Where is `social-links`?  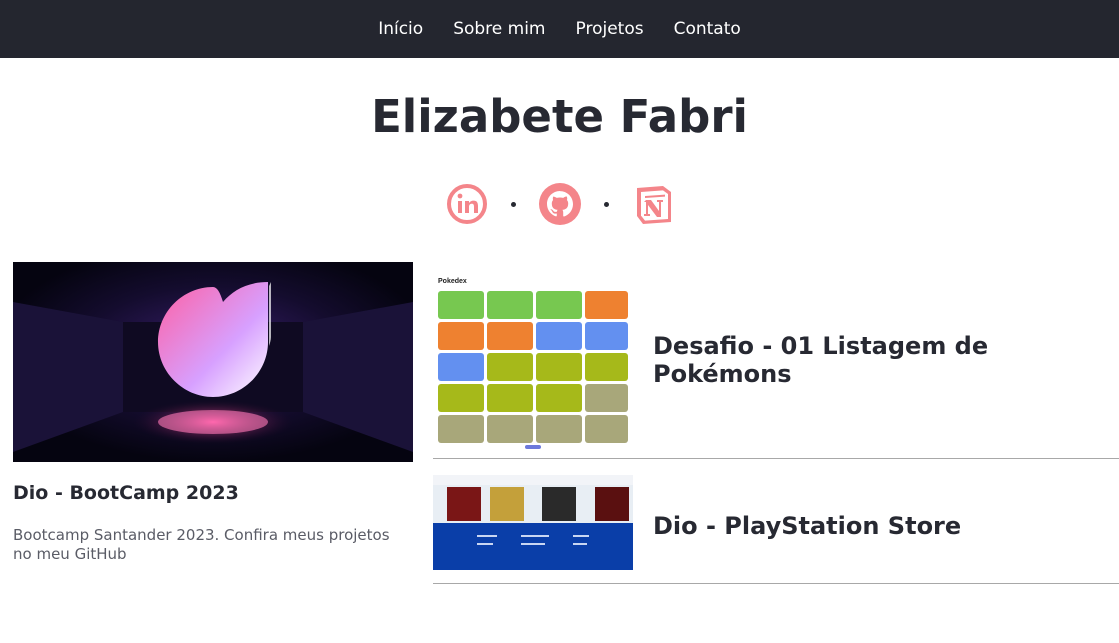
social-links is located at coordinates (559, 204).